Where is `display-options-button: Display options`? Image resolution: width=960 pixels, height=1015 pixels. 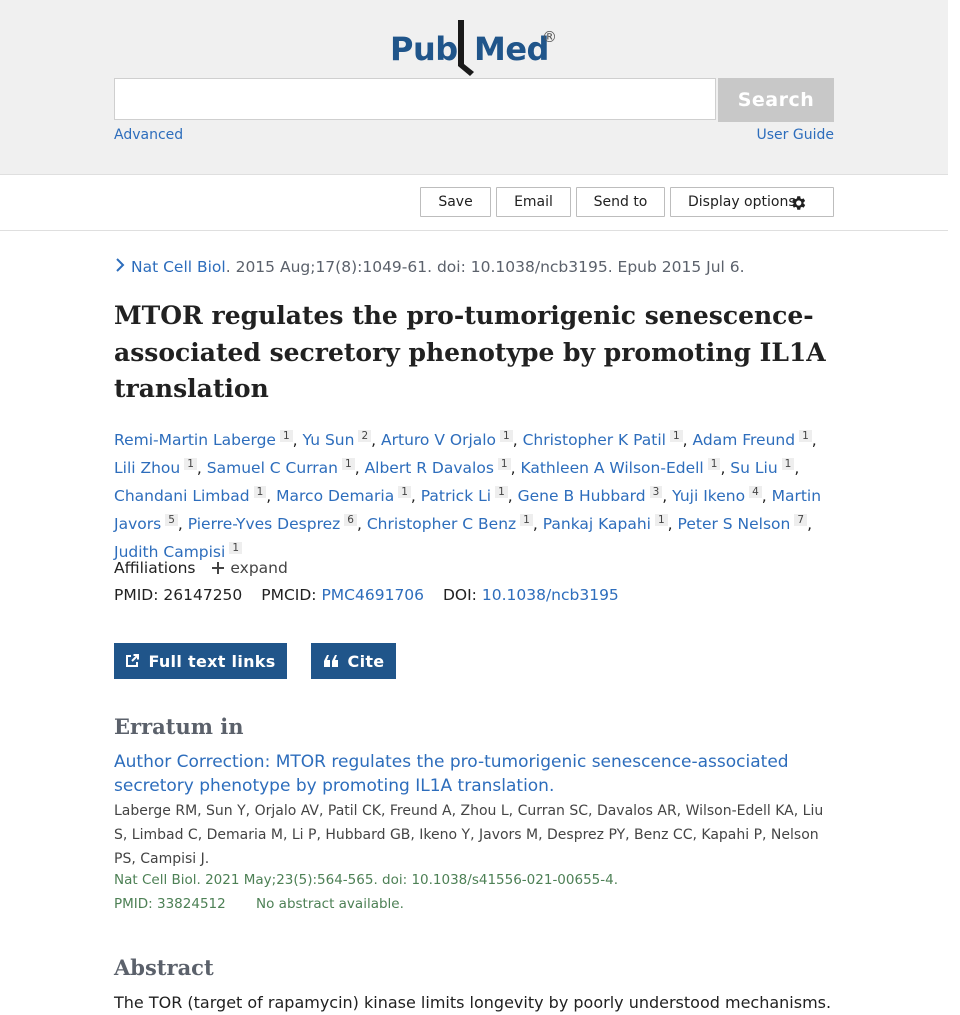 display-options-button: Display options is located at coordinates (752, 202).